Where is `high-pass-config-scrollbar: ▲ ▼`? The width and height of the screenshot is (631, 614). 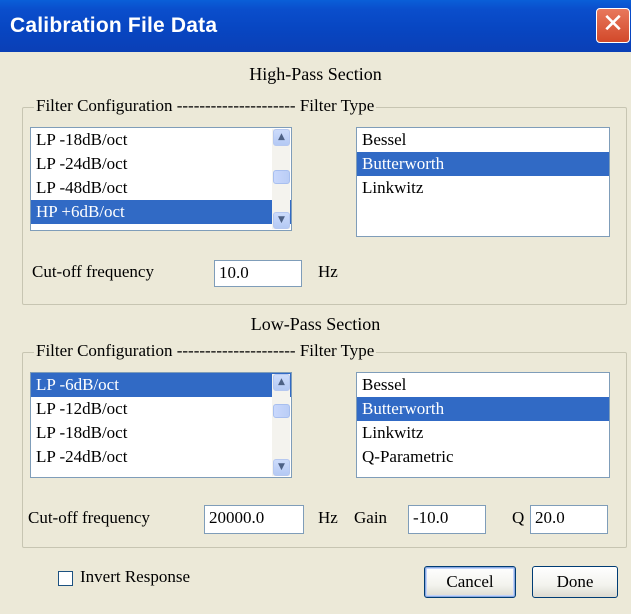
high-pass-config-scrollbar: ▲ ▼ is located at coordinates (281, 179).